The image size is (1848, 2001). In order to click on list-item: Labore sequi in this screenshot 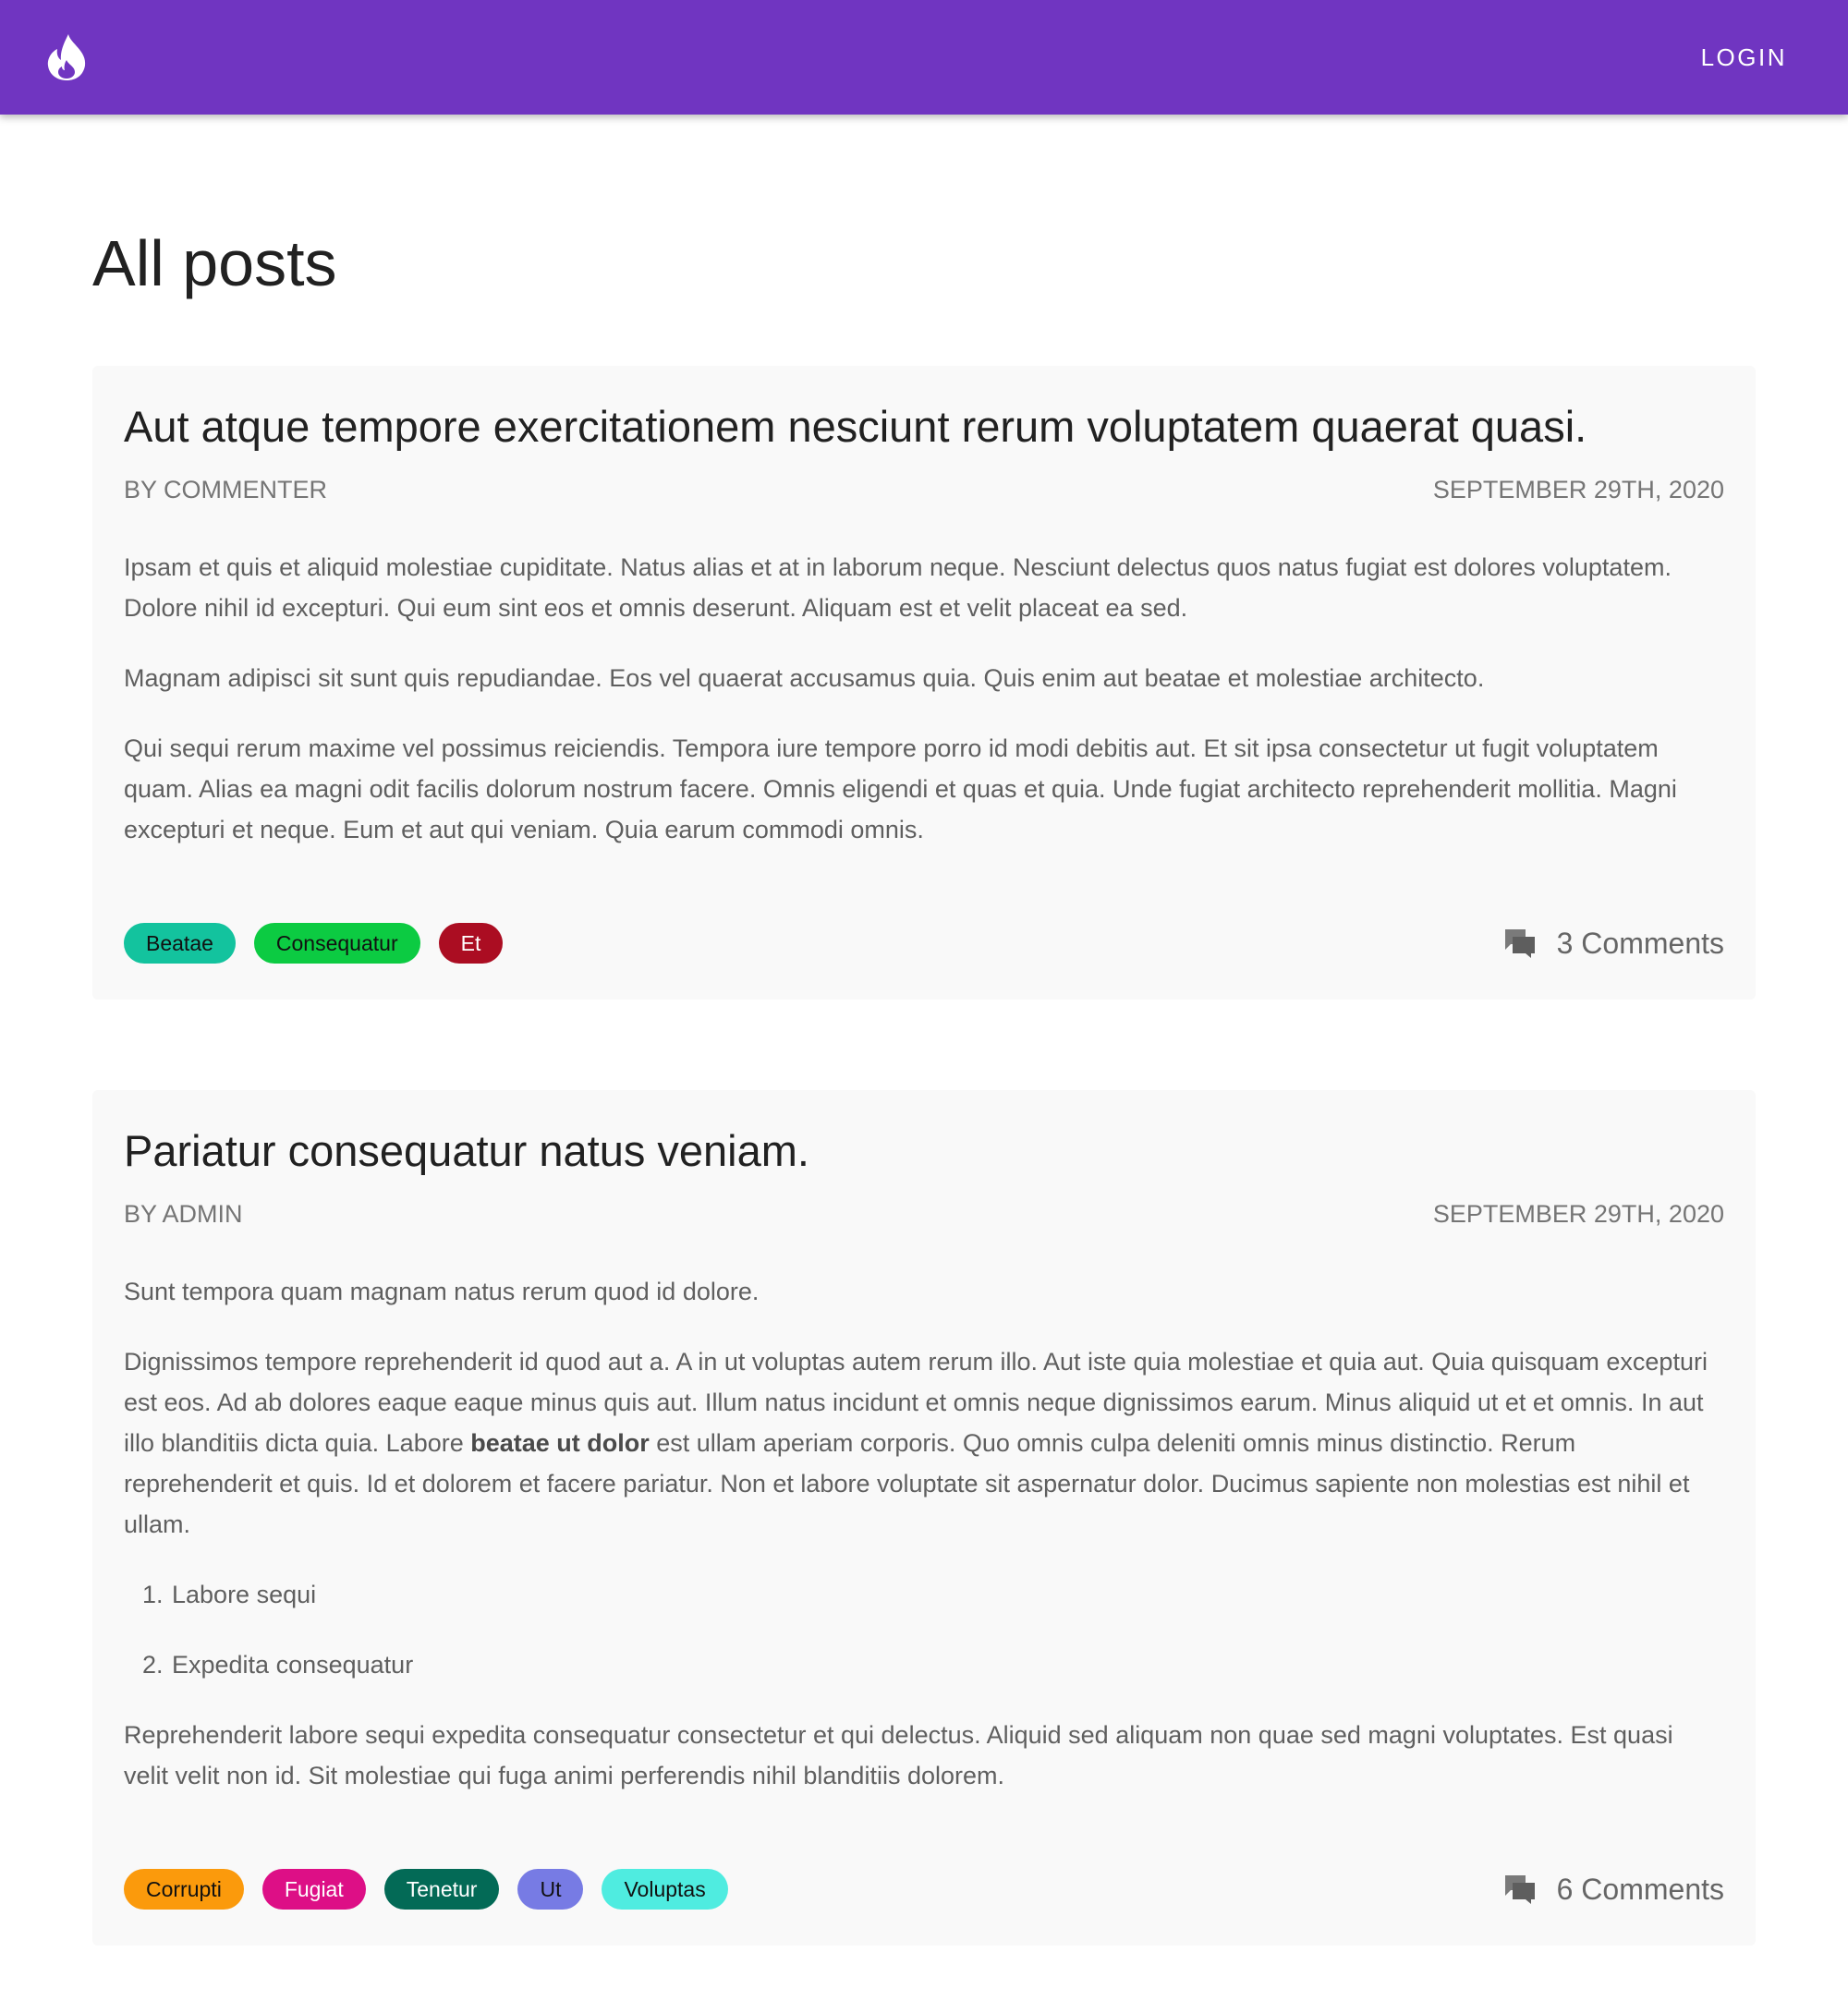, I will do `click(947, 1594)`.